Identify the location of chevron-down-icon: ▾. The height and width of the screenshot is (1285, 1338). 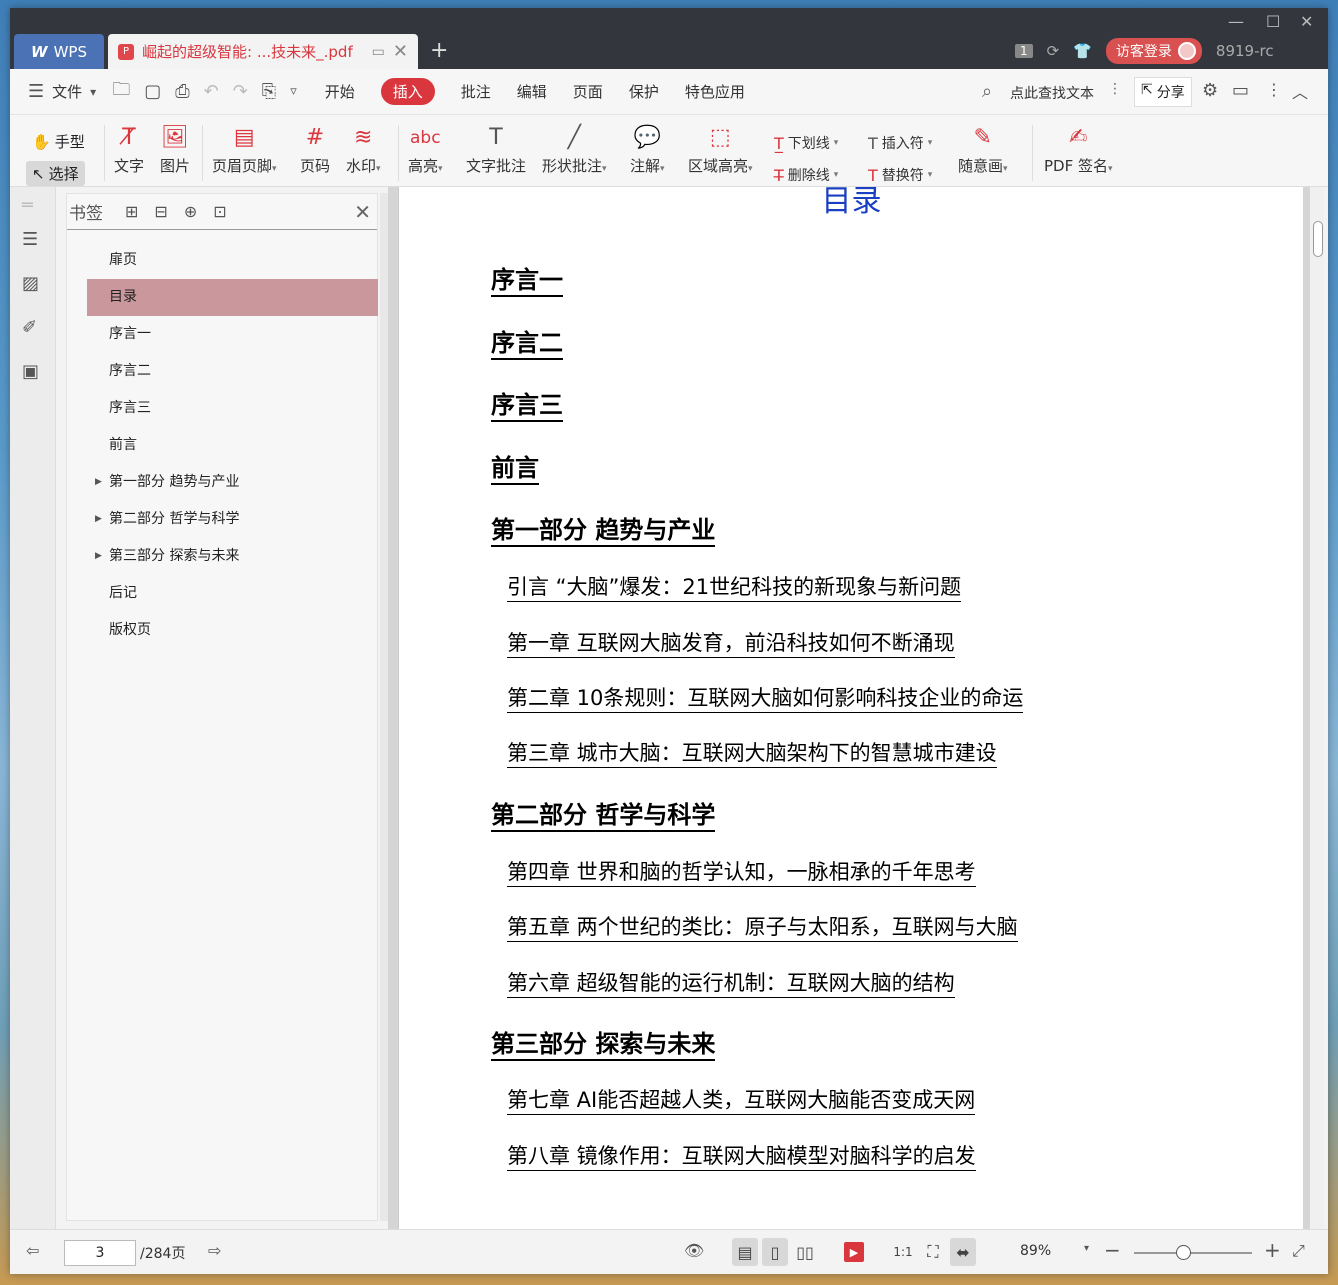
(93, 92).